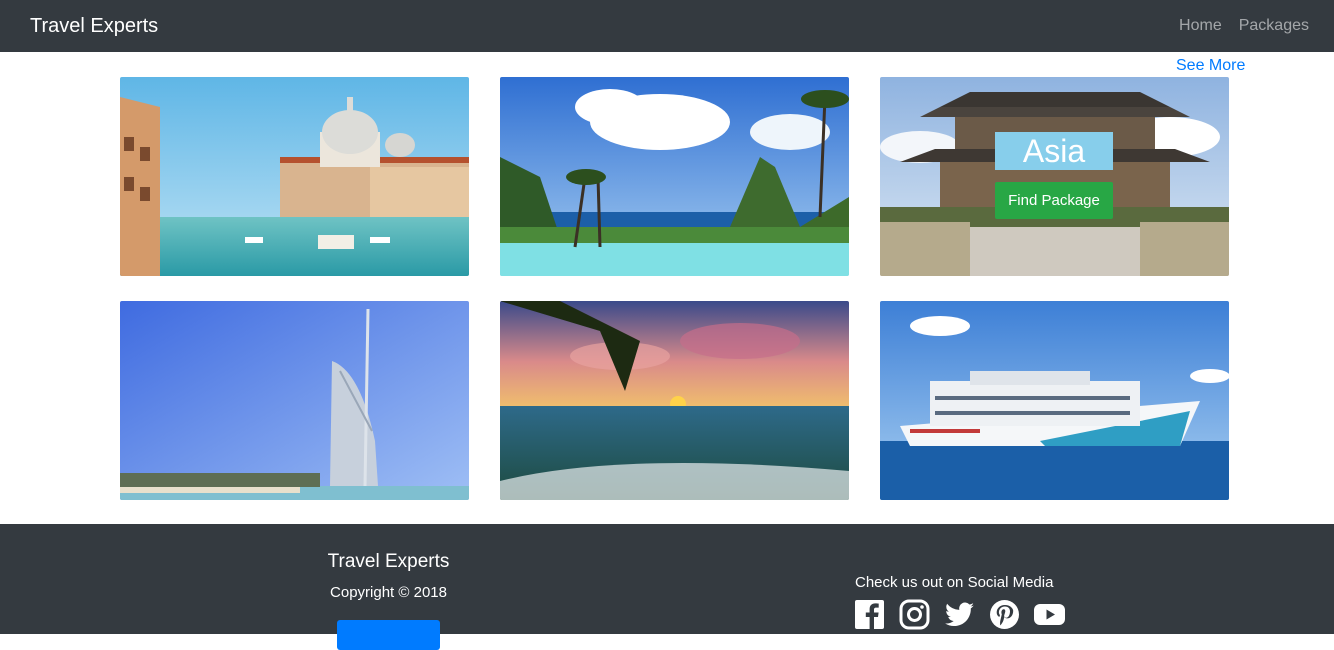 The width and height of the screenshot is (1334, 650). Describe the element at coordinates (94, 26) in the screenshot. I see `navbar-brand: Travel Experts` at that location.